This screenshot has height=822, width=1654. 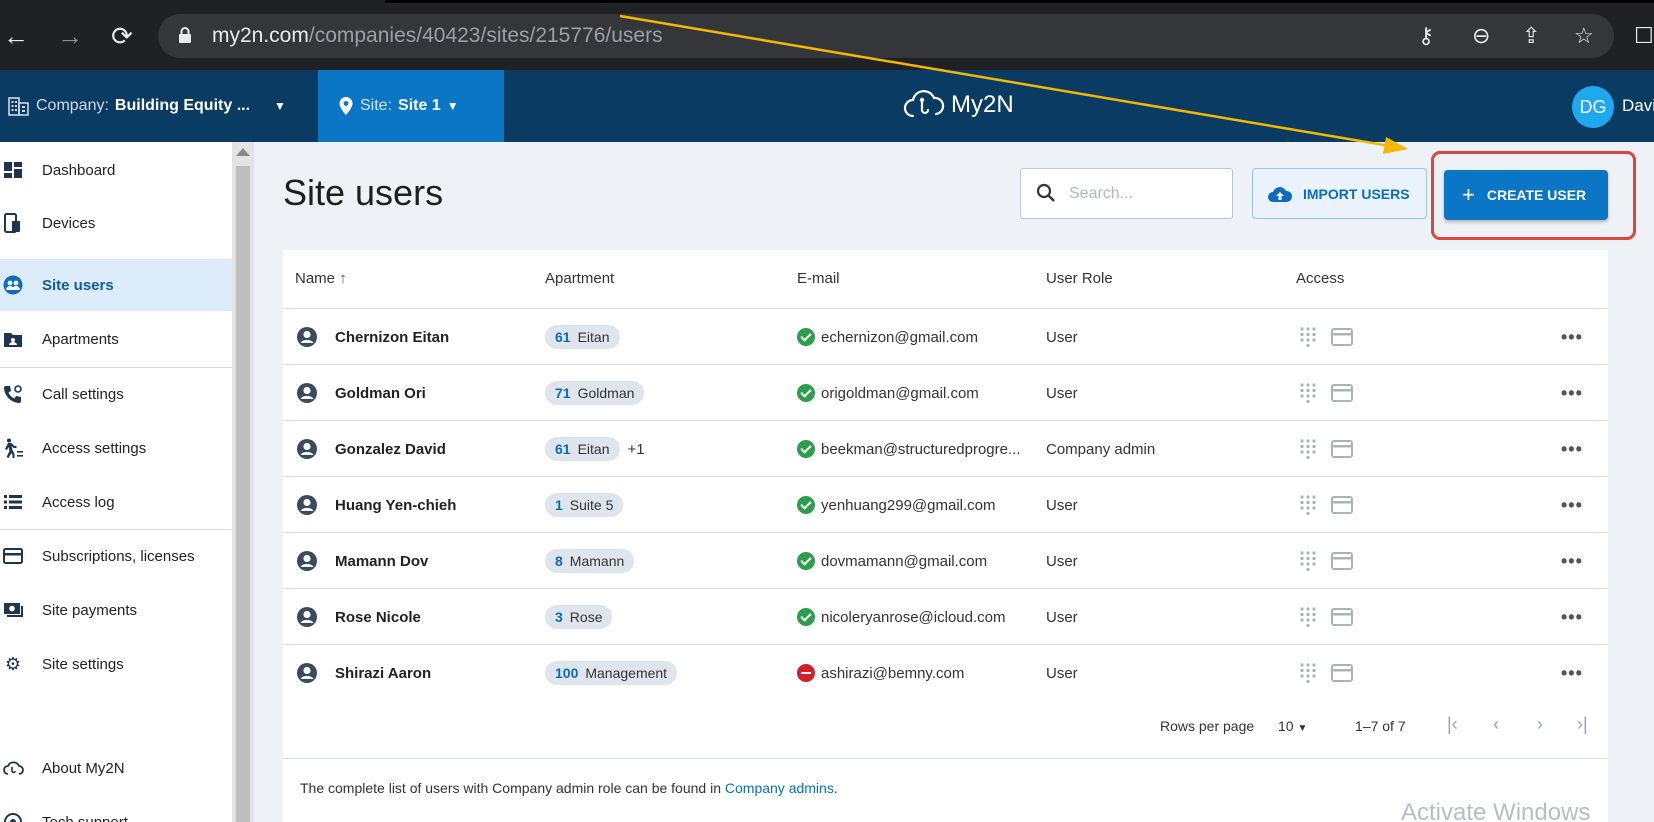 I want to click on sidebar-item-call-settings: Call settings, so click(x=116, y=394).